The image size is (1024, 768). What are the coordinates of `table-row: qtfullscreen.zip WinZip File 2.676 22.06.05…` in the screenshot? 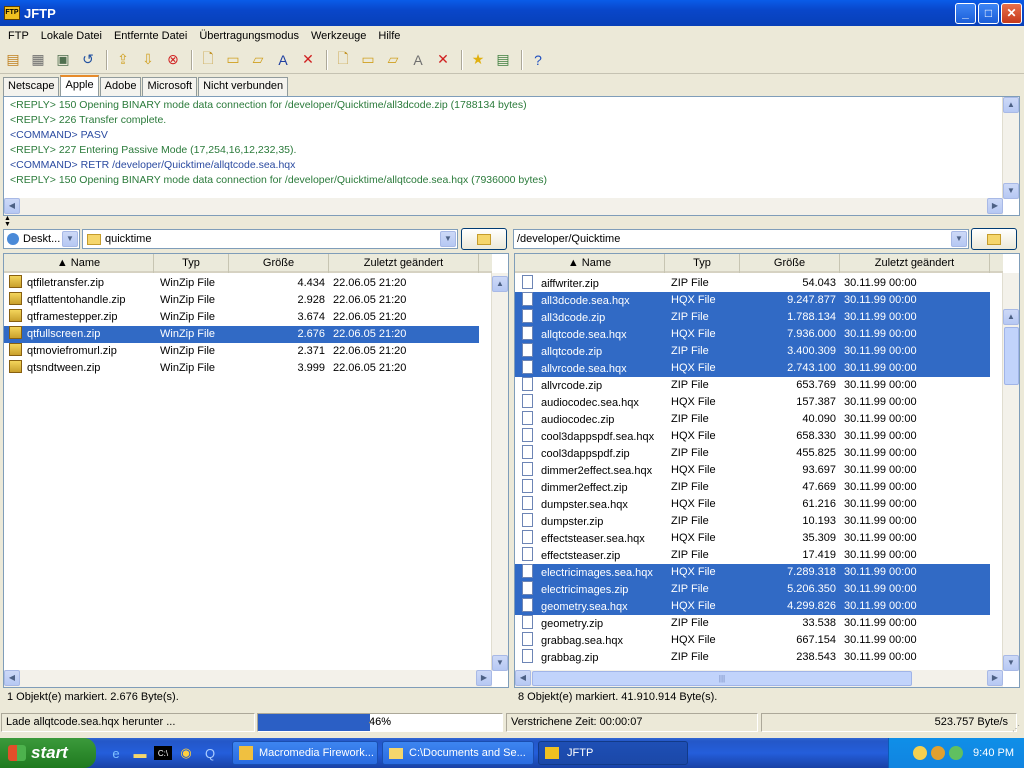 It's located at (241, 334).